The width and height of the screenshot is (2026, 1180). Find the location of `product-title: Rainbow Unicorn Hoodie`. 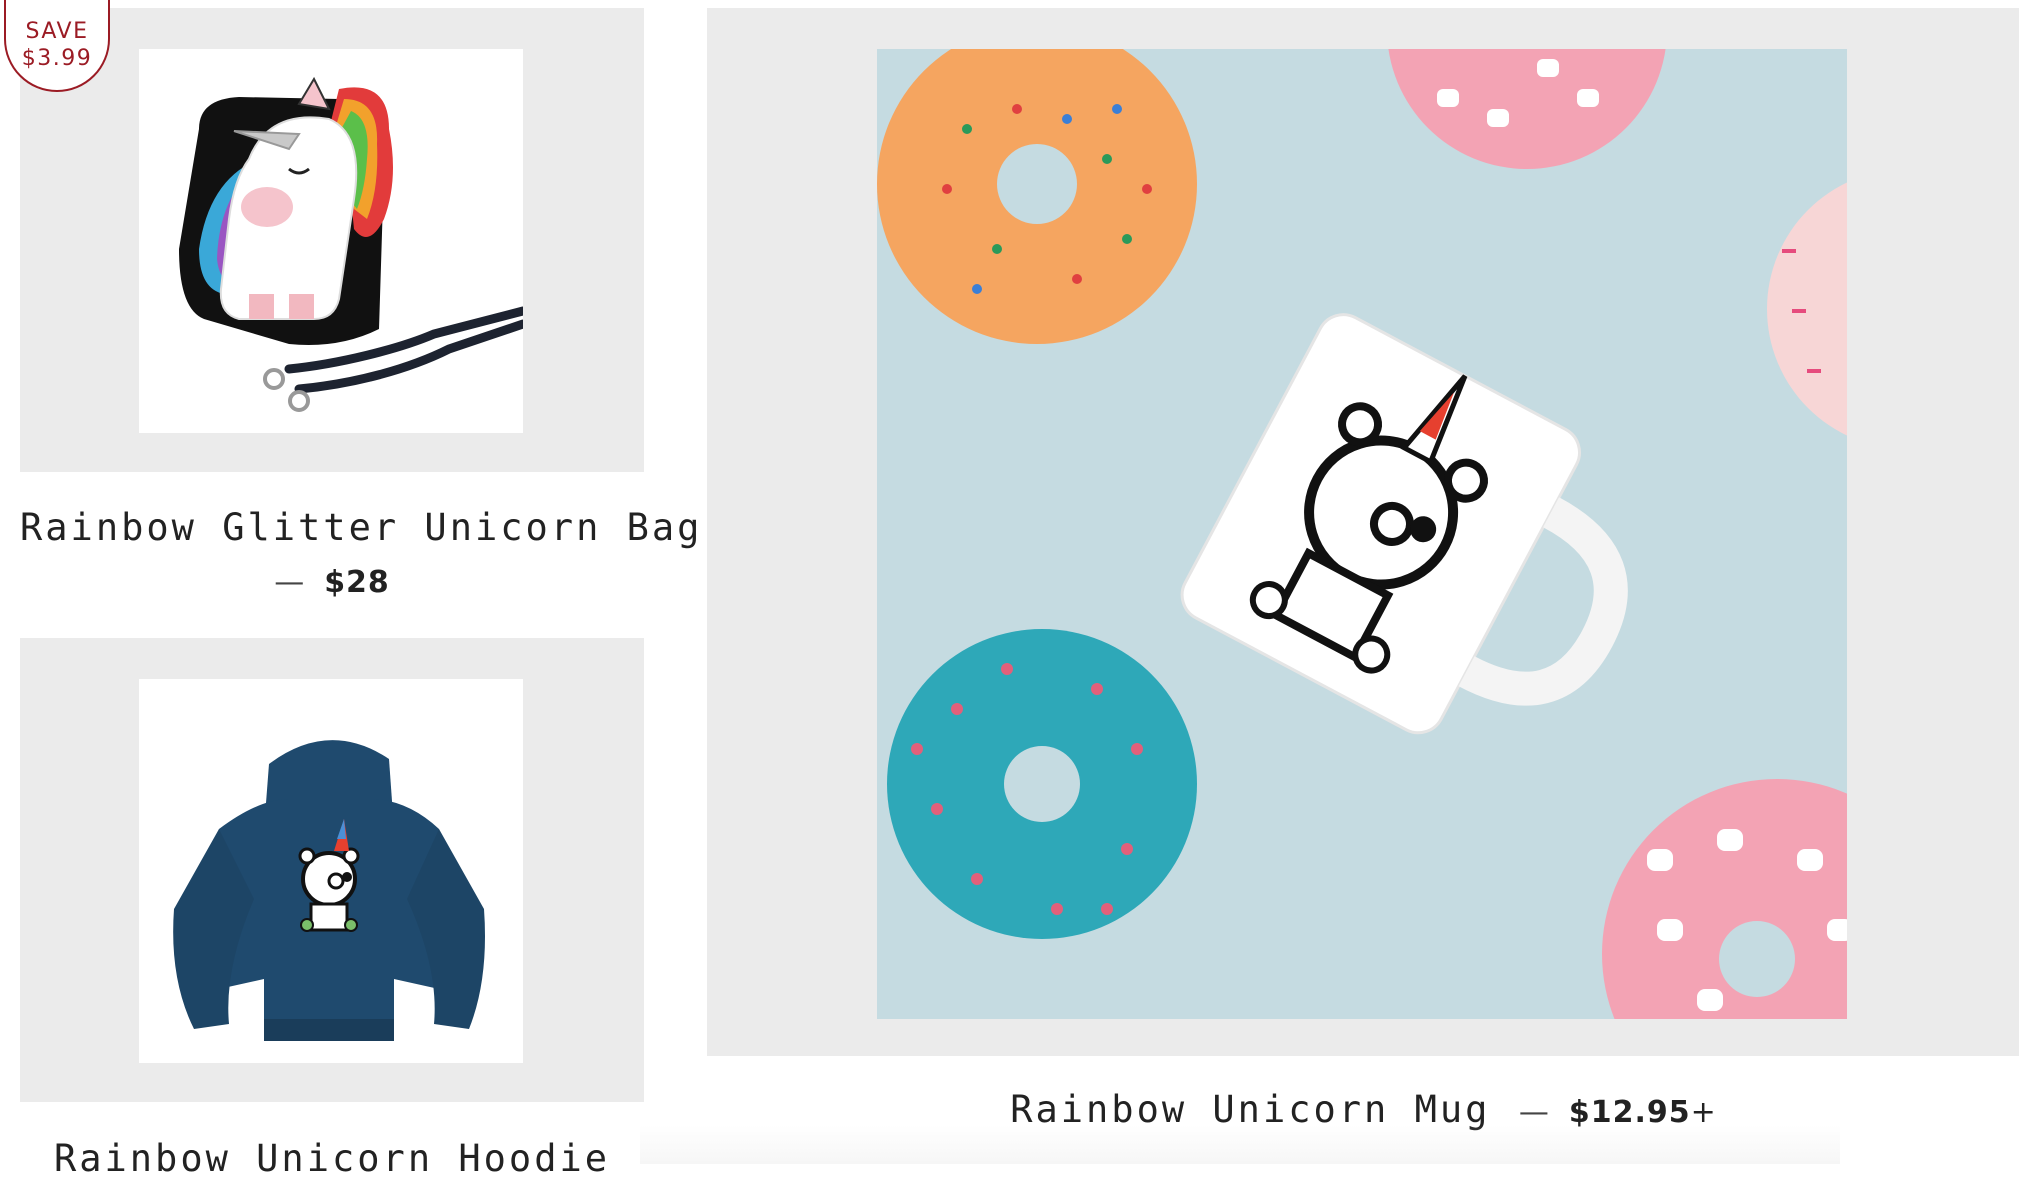

product-title: Rainbow Unicorn Hoodie is located at coordinates (332, 1158).